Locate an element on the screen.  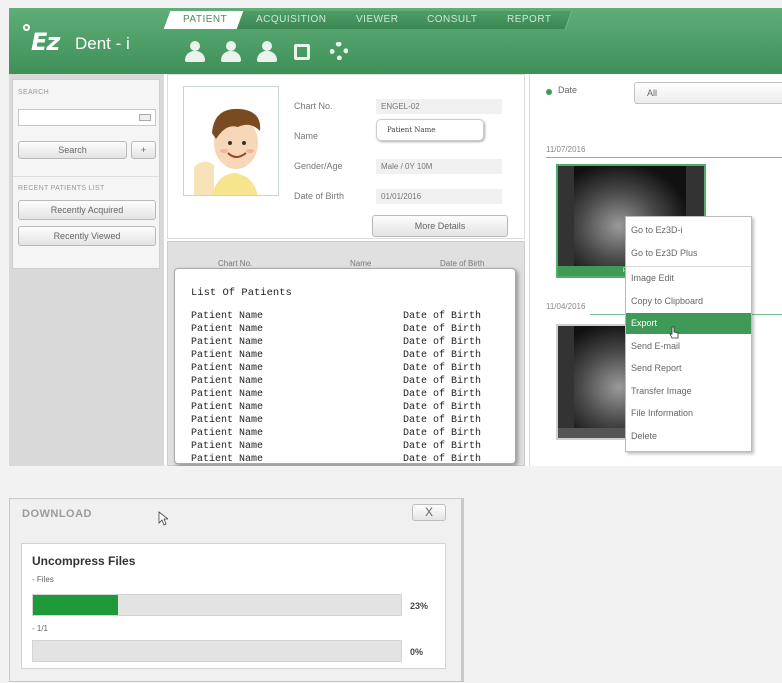
tab-label: REPORT is located at coordinates (529, 19).